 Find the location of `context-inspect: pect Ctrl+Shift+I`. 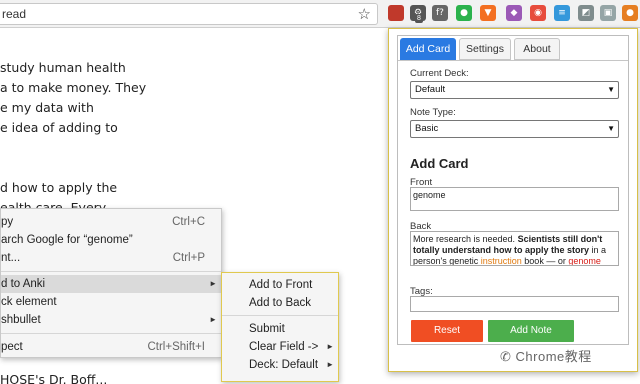

context-inspect: pect Ctrl+Shift+I is located at coordinates (111, 347).